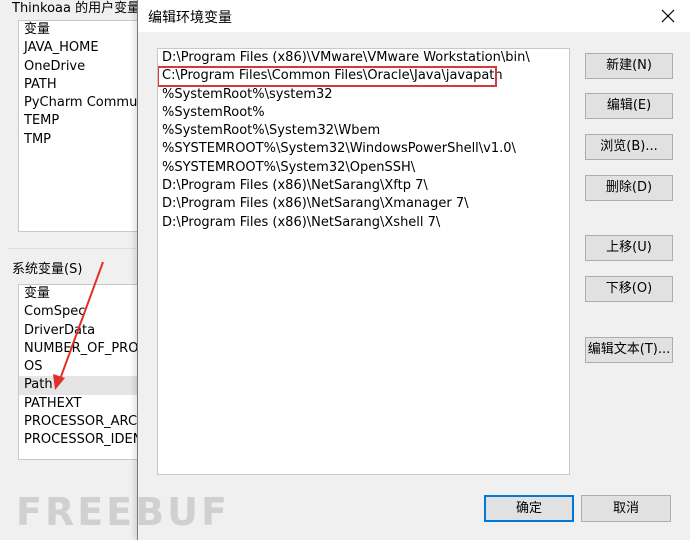 This screenshot has width=690, height=540. I want to click on path-row: D:\Program Files (x86)\NetSarang\Xftp 7\, so click(363, 186).